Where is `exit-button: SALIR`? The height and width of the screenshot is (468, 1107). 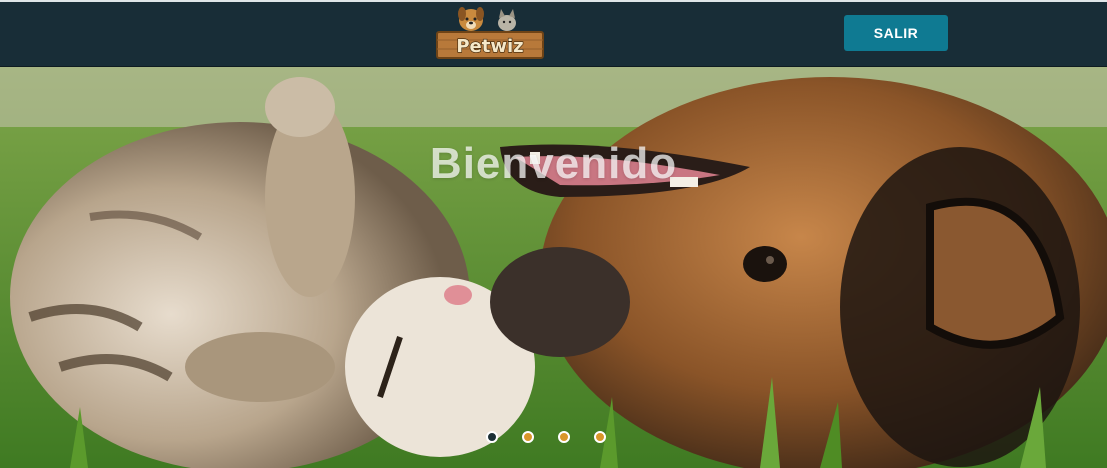 exit-button: SALIR is located at coordinates (896, 33).